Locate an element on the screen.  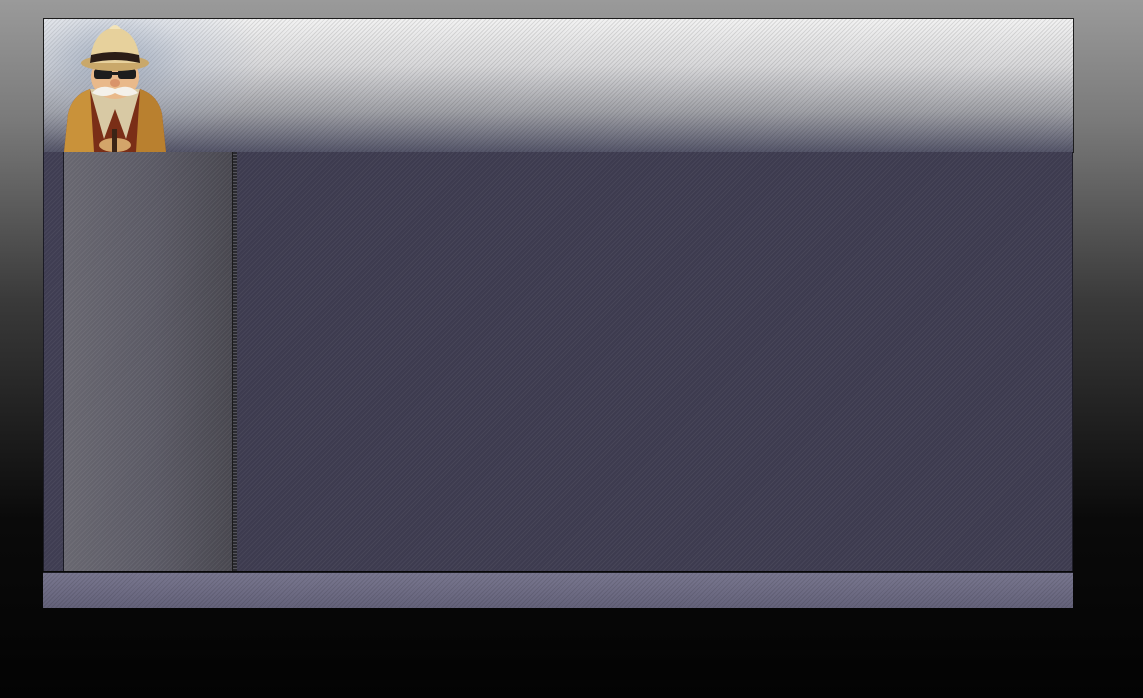
left-gutter is located at coordinates (53, 361).